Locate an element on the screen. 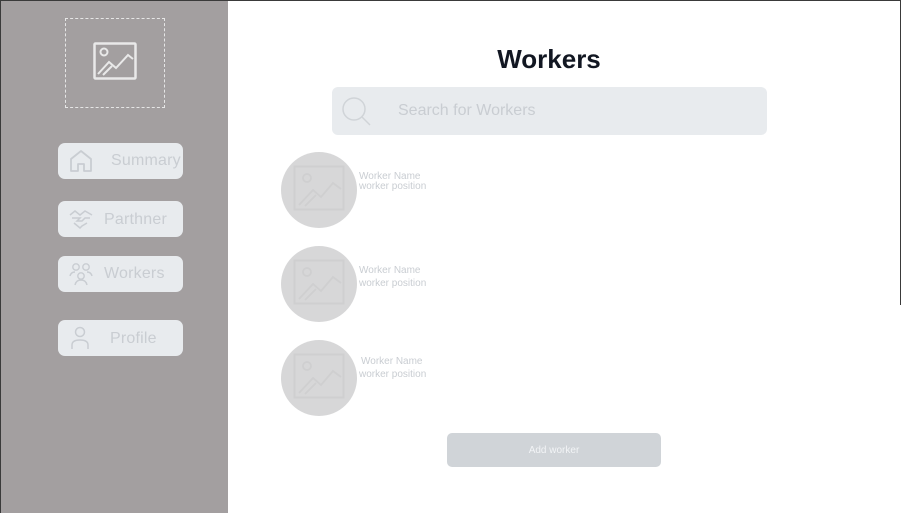 The height and width of the screenshot is (513, 901). sidebar-item-label: Workers is located at coordinates (134, 273).